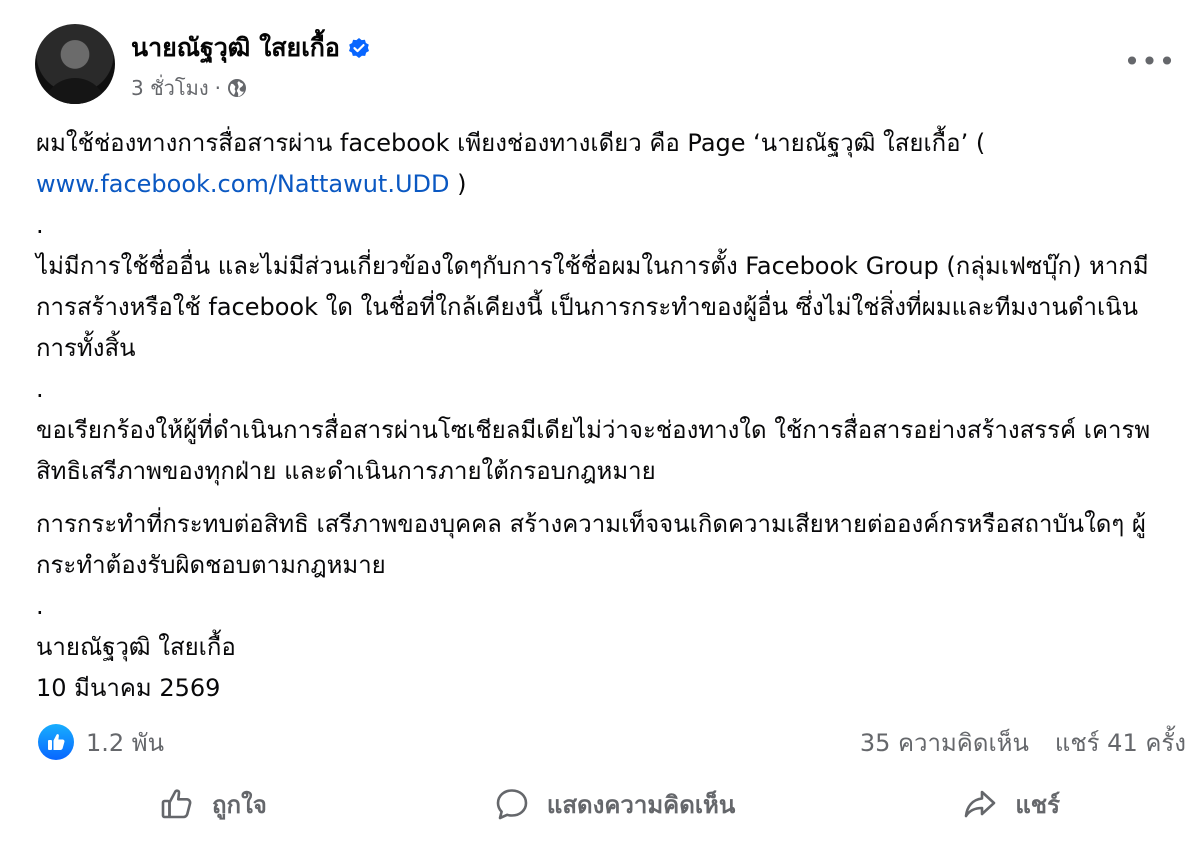 The width and height of the screenshot is (1200, 843). What do you see at coordinates (235, 48) in the screenshot?
I see `author-name: นายณัฐวุฒิ ใสยเกื้อ` at bounding box center [235, 48].